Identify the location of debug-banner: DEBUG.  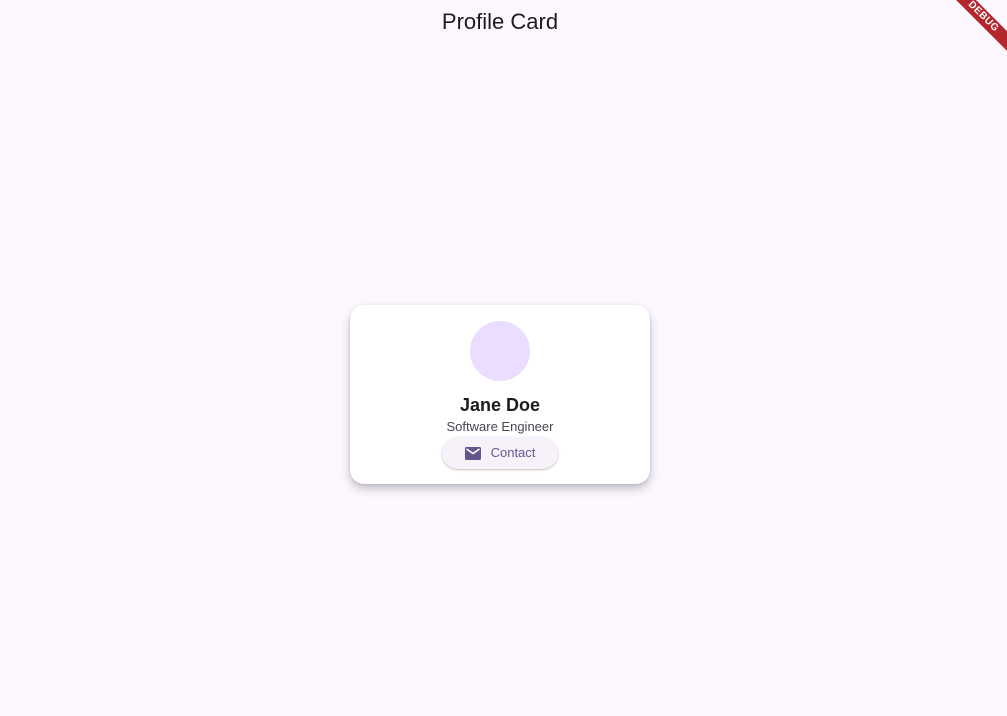
(977, 30).